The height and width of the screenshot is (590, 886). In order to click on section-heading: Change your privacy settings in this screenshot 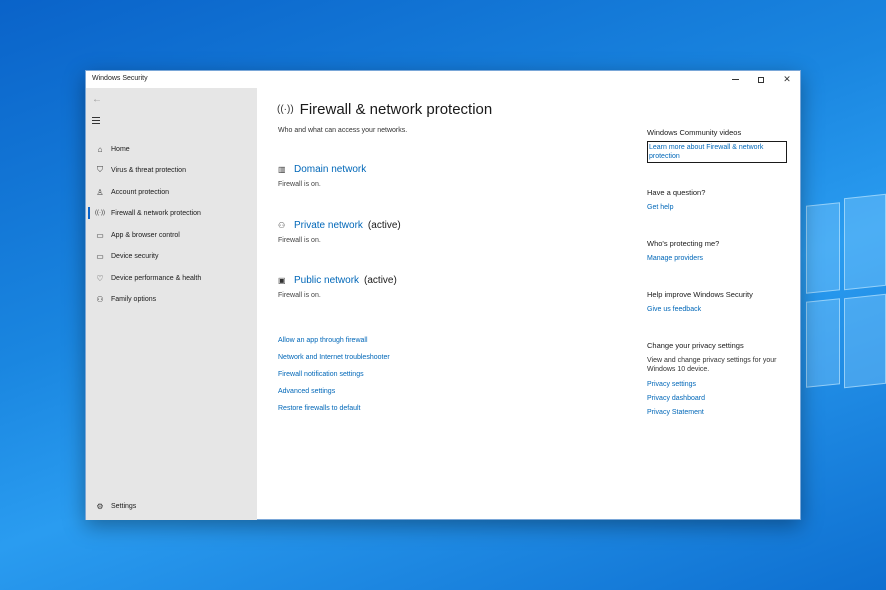, I will do `click(695, 345)`.